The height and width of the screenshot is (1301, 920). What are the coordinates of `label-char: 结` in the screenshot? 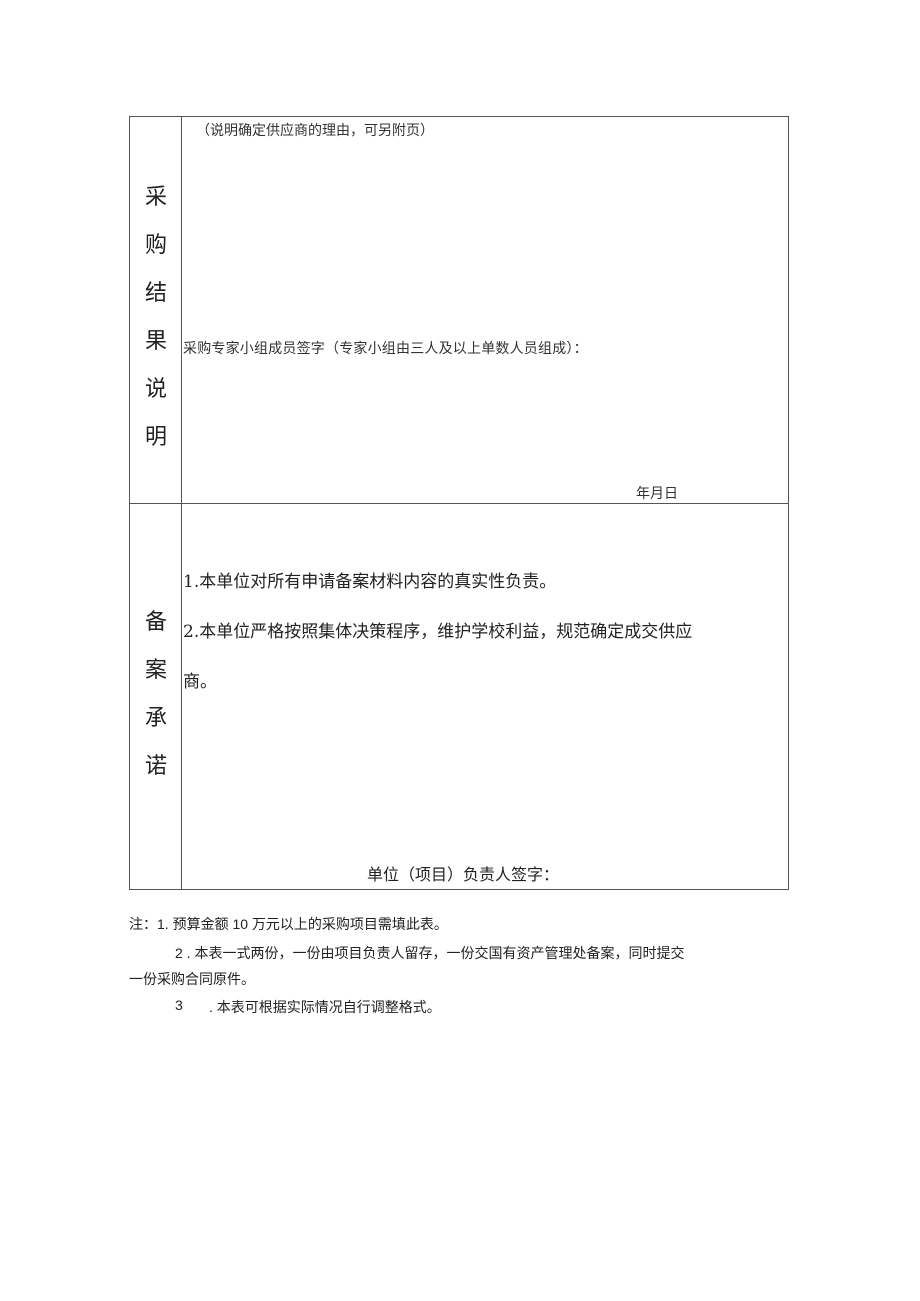 It's located at (155, 293).